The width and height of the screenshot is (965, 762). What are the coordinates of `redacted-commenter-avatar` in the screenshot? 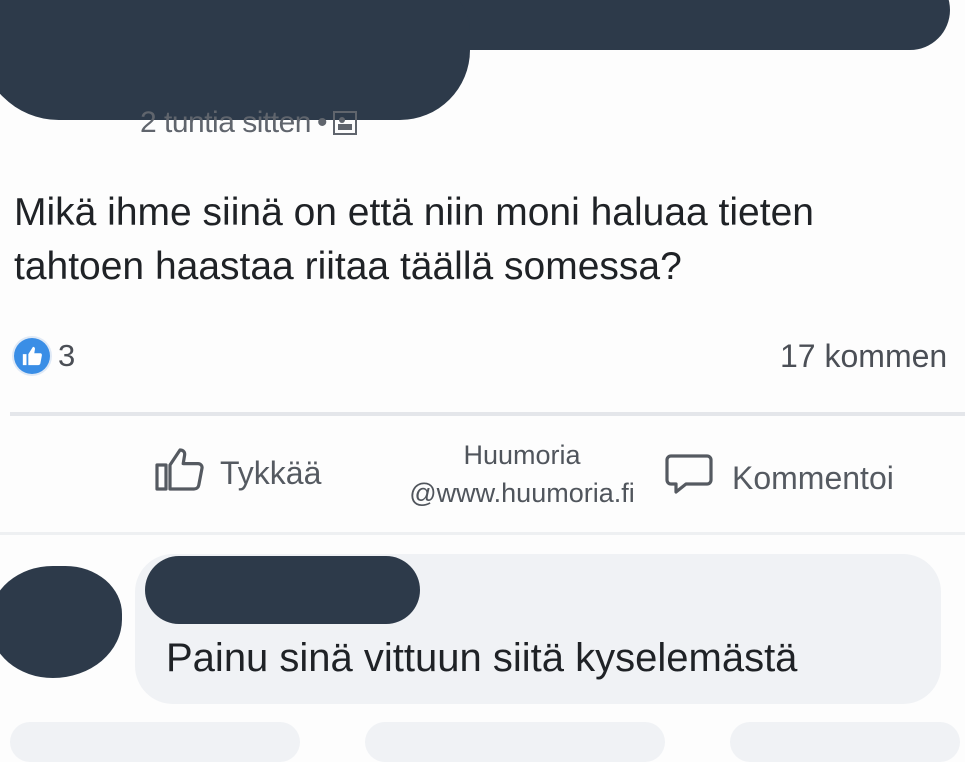 It's located at (61, 622).